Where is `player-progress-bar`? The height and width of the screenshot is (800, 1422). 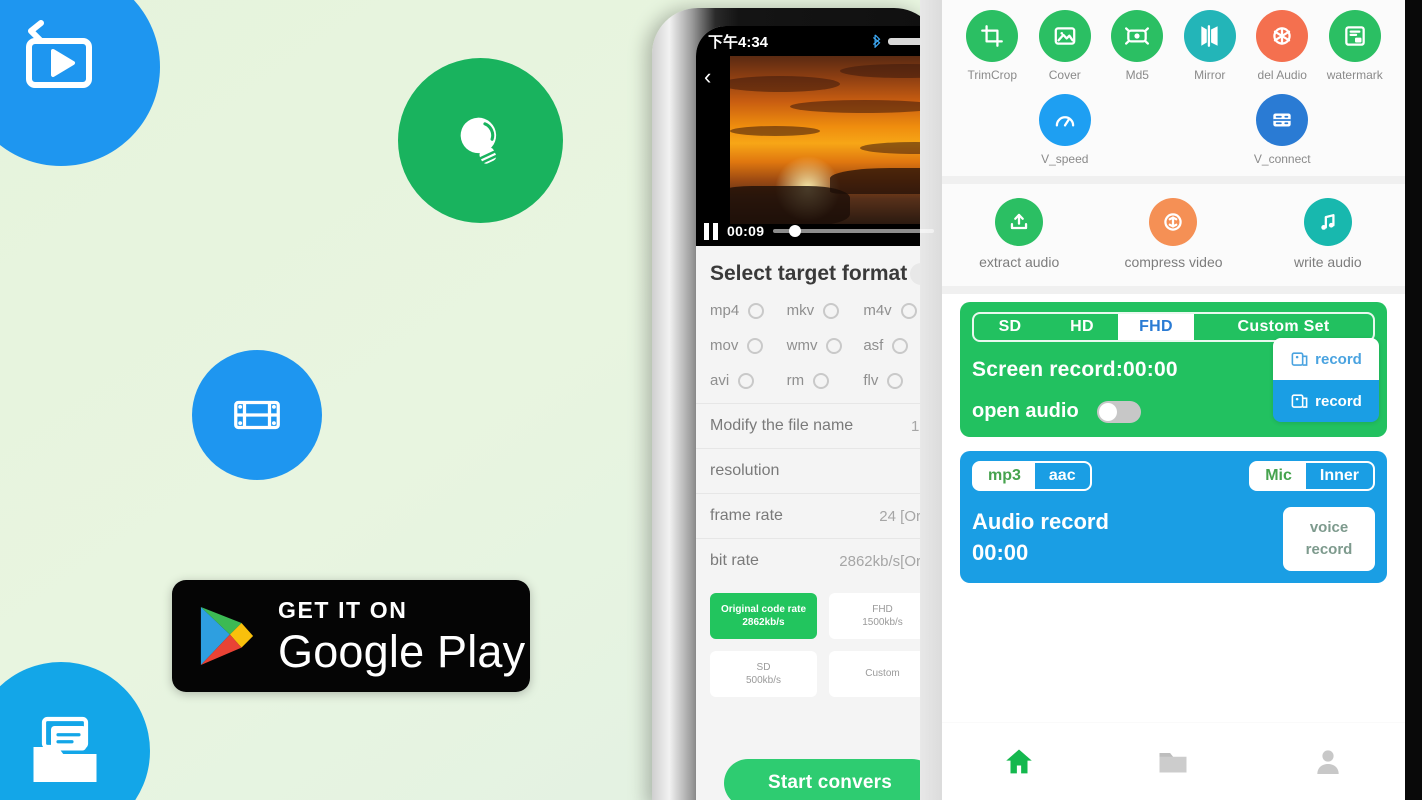 player-progress-bar is located at coordinates (853, 231).